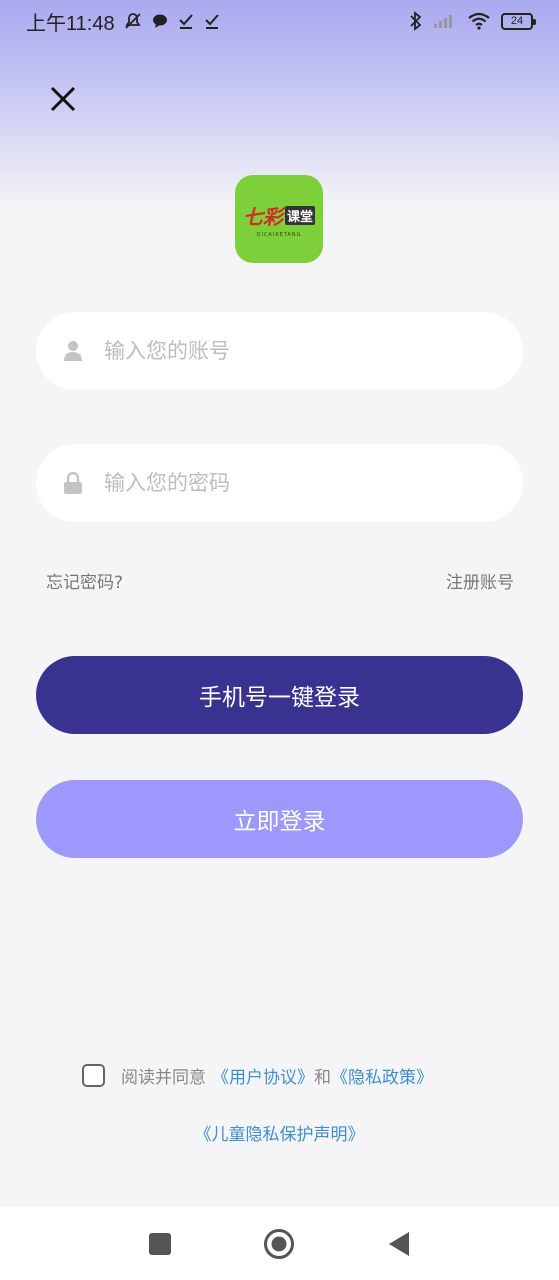 This screenshot has height=1280, width=559. I want to click on close-icon, so click(63, 99).